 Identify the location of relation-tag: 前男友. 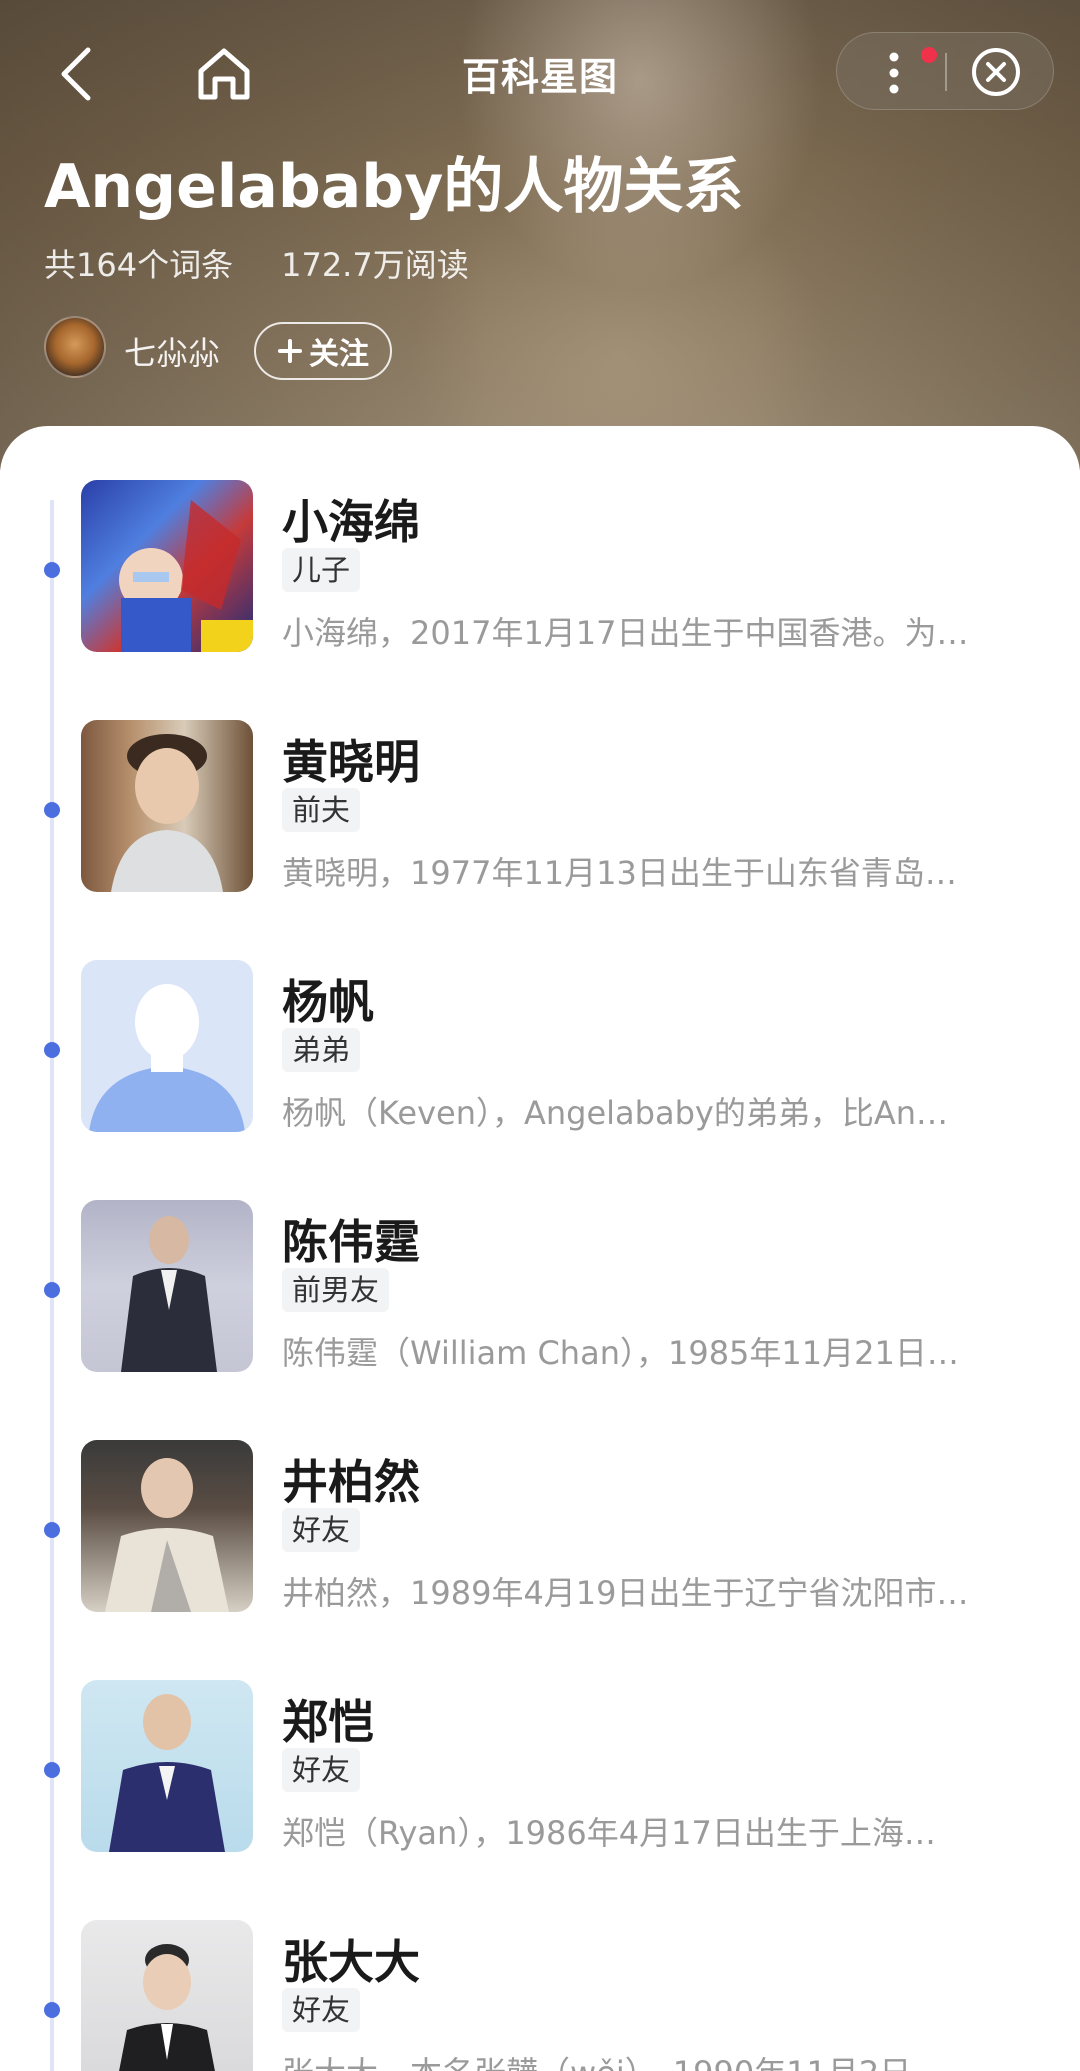
(336, 1290).